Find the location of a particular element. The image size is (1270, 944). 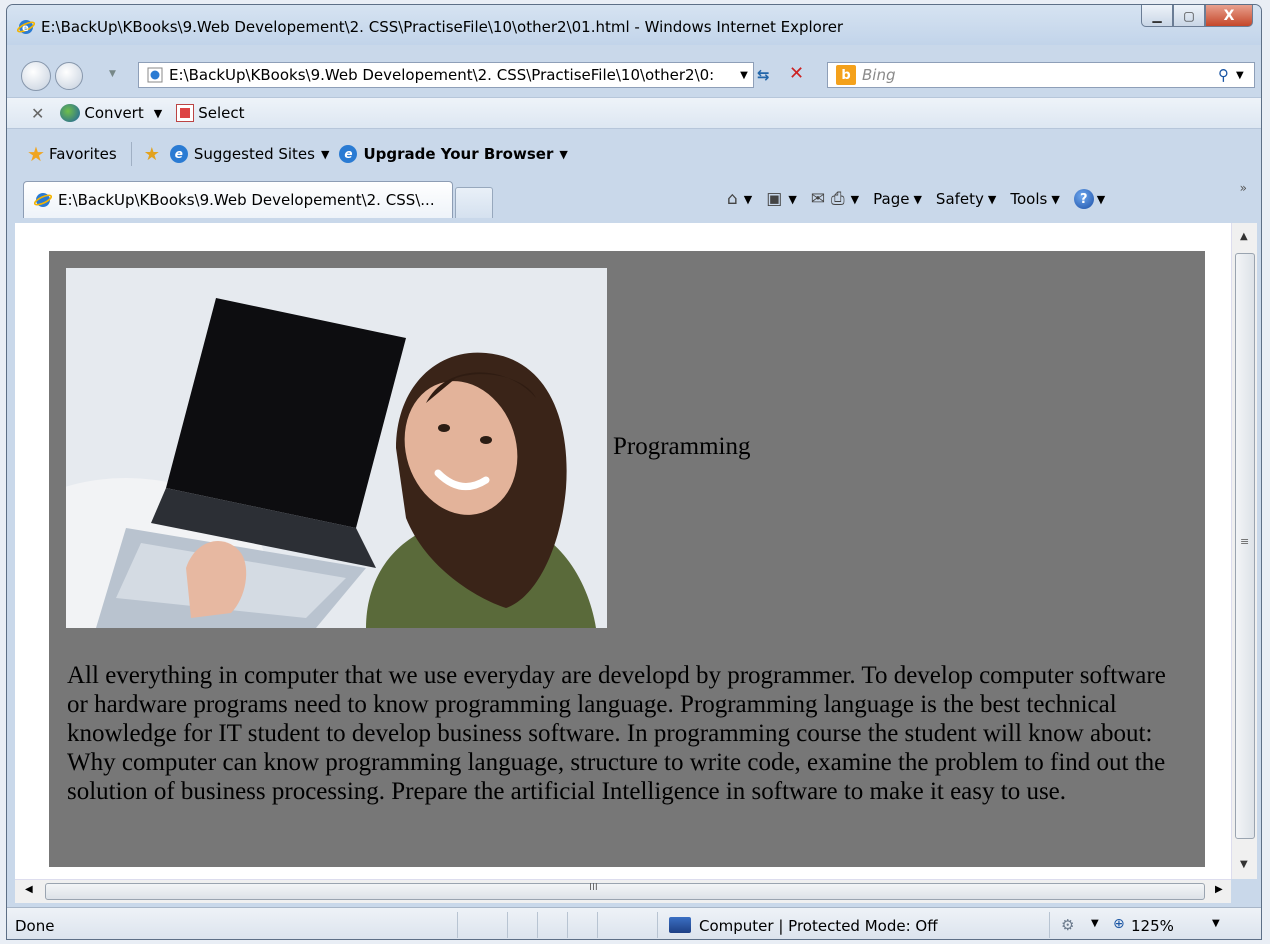

search-icon: ⚲ is located at coordinates (1227, 75).